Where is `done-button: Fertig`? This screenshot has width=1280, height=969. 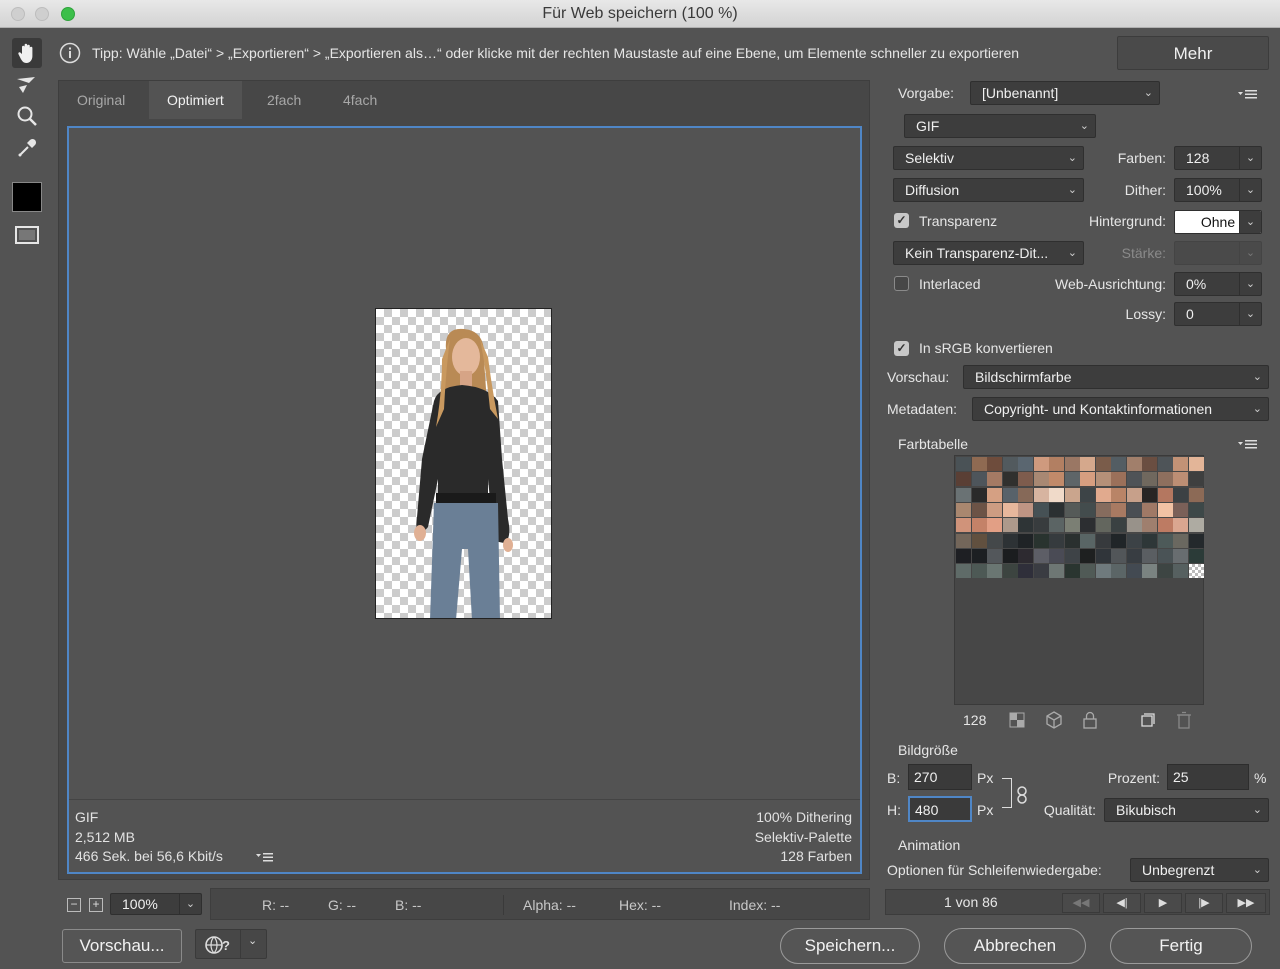 done-button: Fertig is located at coordinates (1181, 946).